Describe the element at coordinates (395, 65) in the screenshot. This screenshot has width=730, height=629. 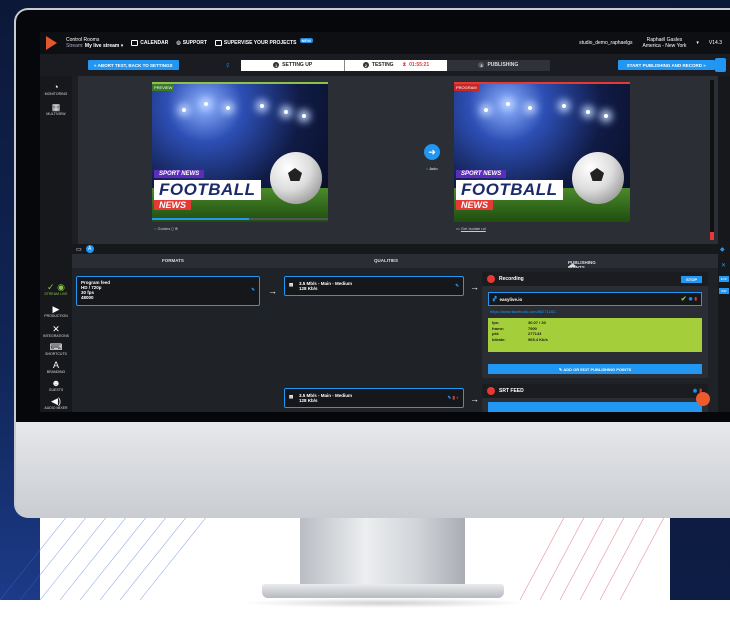
I see `step-testing: 2 TESTING ⧗ 01:55:21` at that location.